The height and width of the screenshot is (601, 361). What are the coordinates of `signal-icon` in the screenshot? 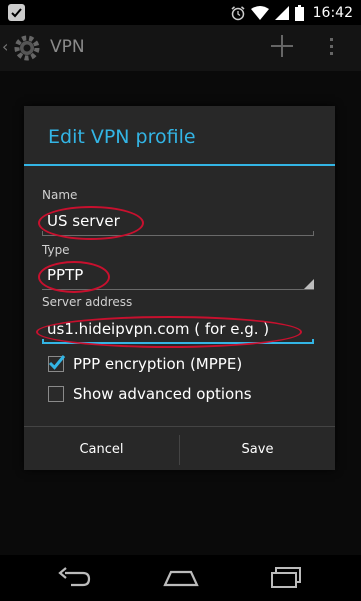 It's located at (281, 13).